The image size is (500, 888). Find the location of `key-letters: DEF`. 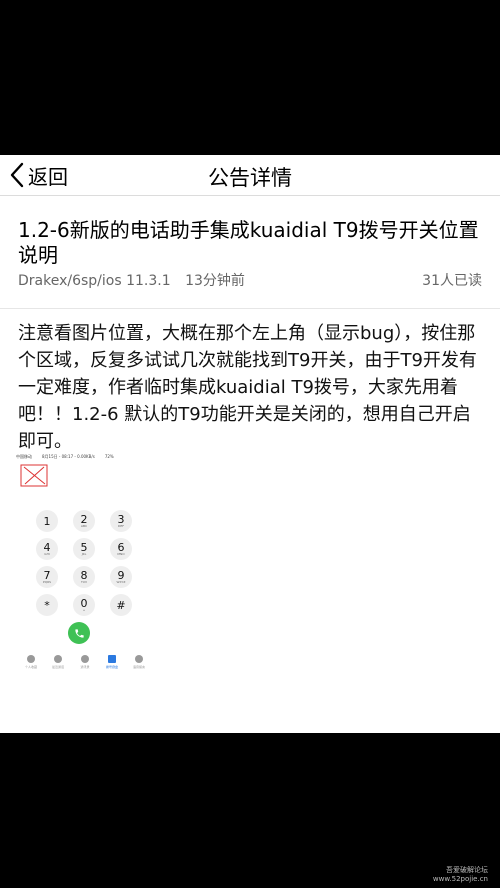

key-letters: DEF is located at coordinates (121, 526).